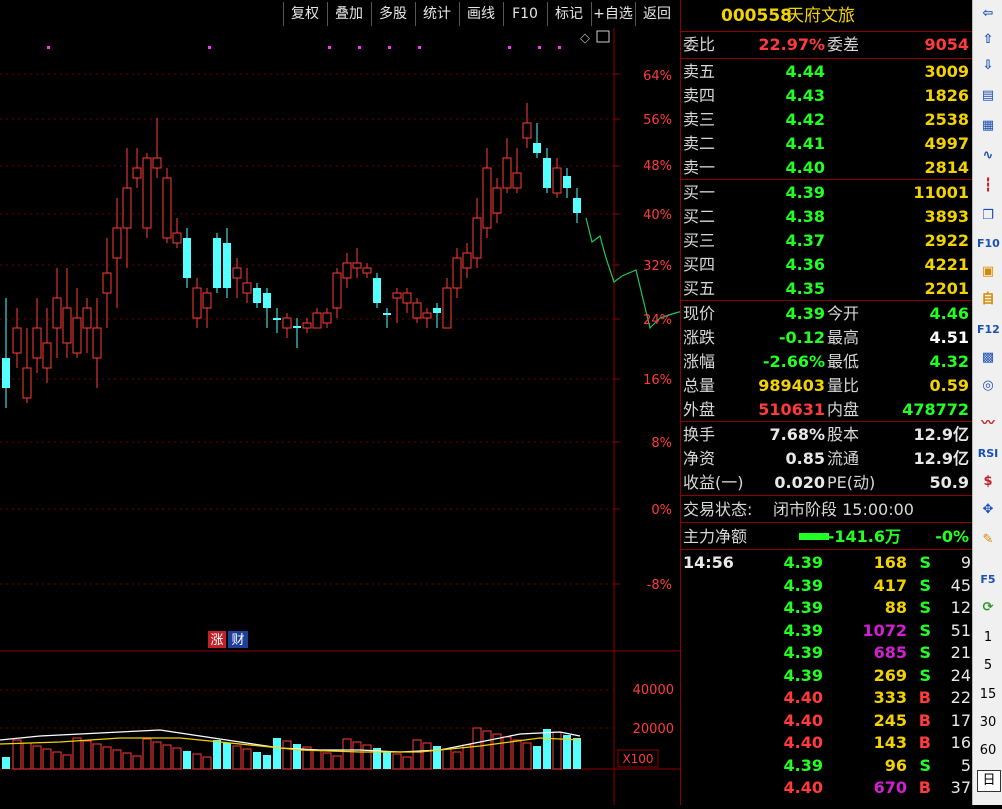 This screenshot has height=809, width=1002. I want to click on tick-row: 4.39 685 S 21, so click(827, 653).